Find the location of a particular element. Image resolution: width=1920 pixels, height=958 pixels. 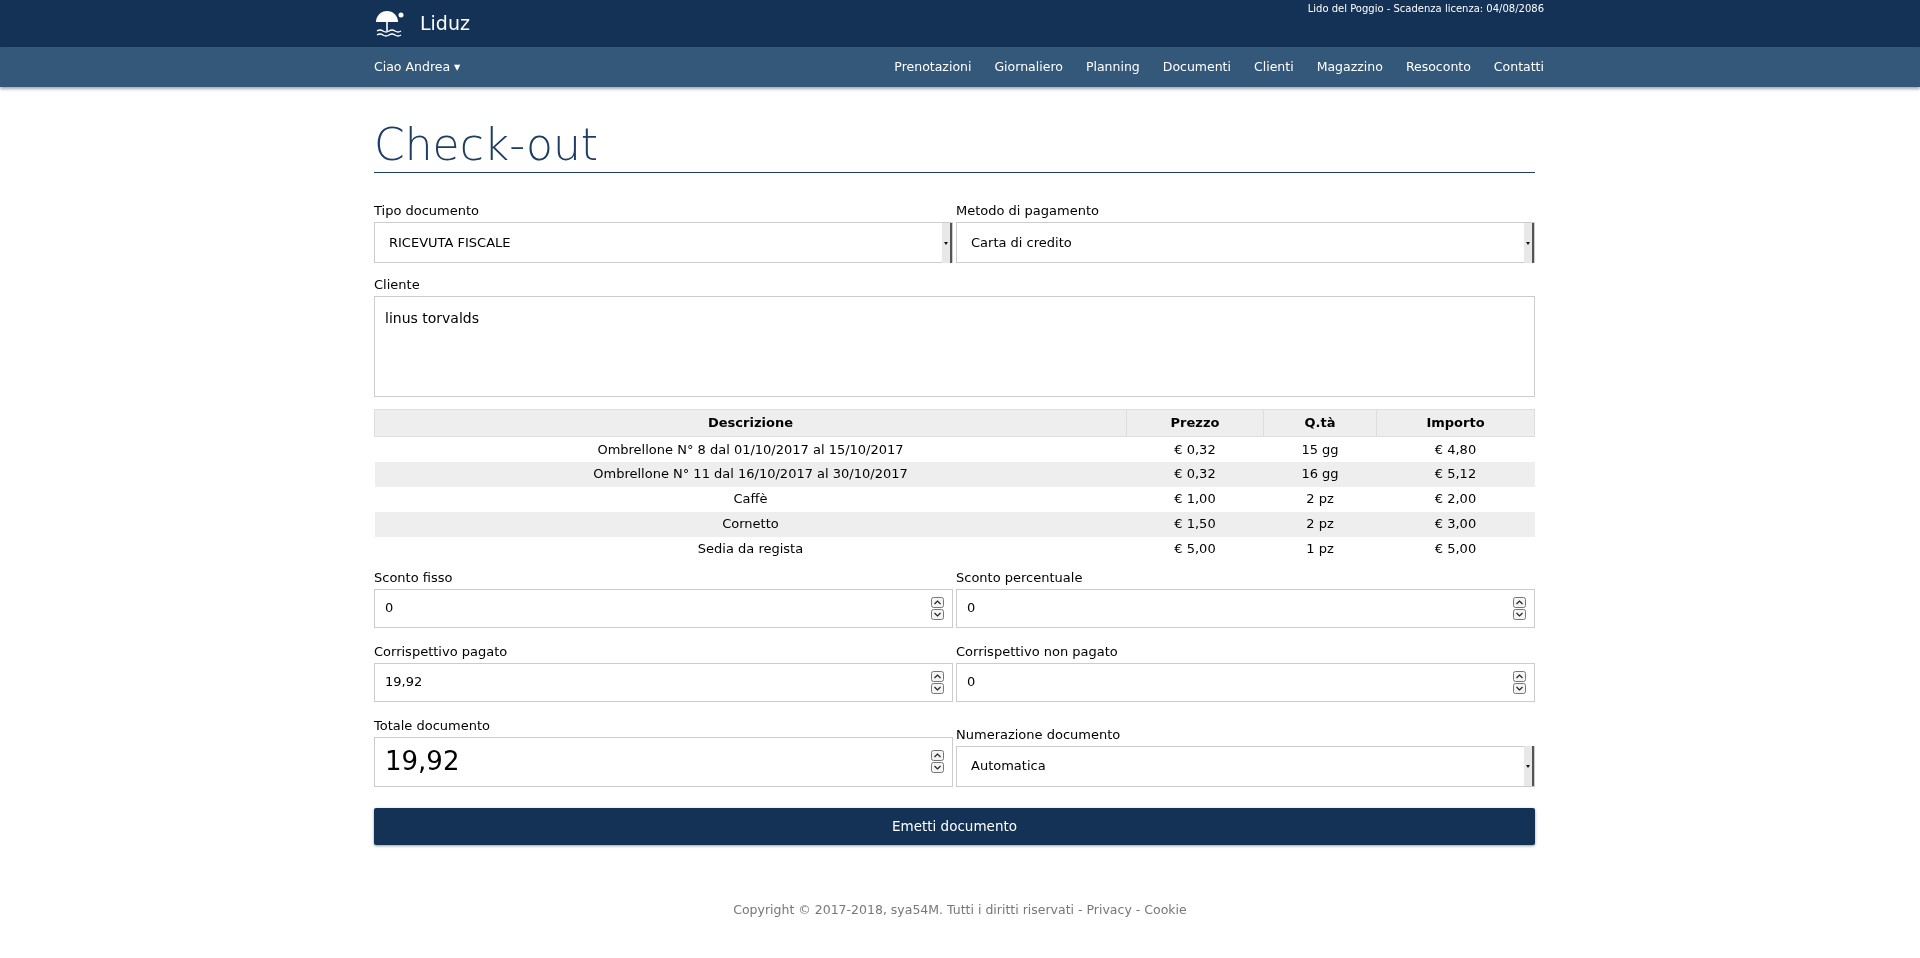

field-label: Corrispettivo non pagato is located at coordinates (1037, 651).